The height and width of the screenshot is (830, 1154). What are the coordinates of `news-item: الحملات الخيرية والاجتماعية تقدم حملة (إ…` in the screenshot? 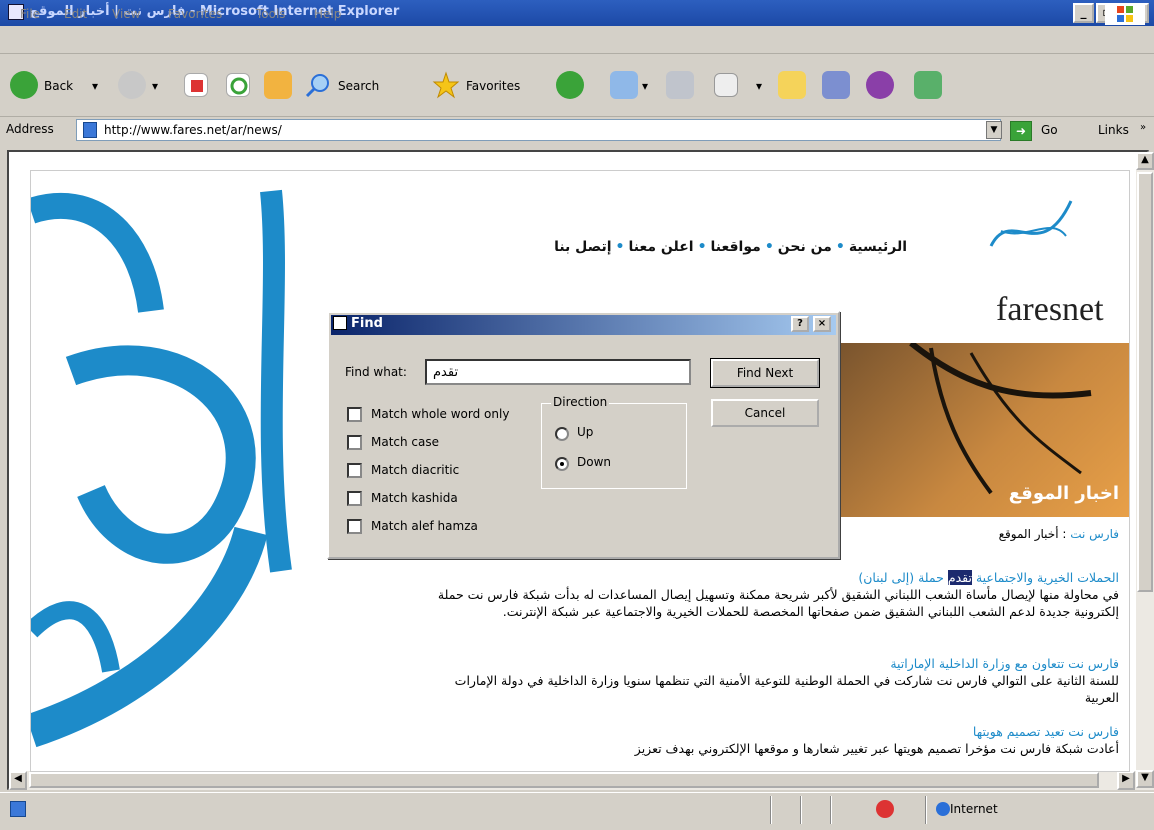 It's located at (769, 594).